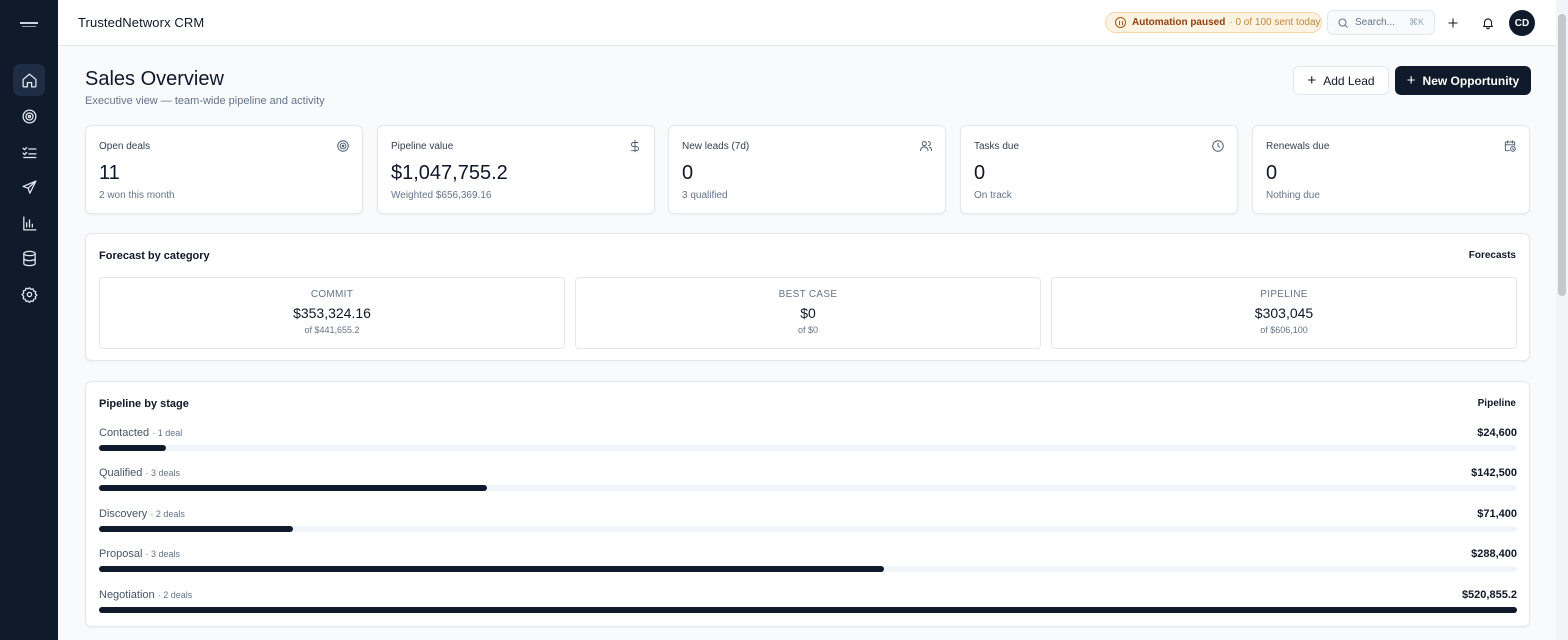 This screenshot has height=640, width=1568. I want to click on automation-detail: · 0 of 100 sent today, so click(1275, 22).